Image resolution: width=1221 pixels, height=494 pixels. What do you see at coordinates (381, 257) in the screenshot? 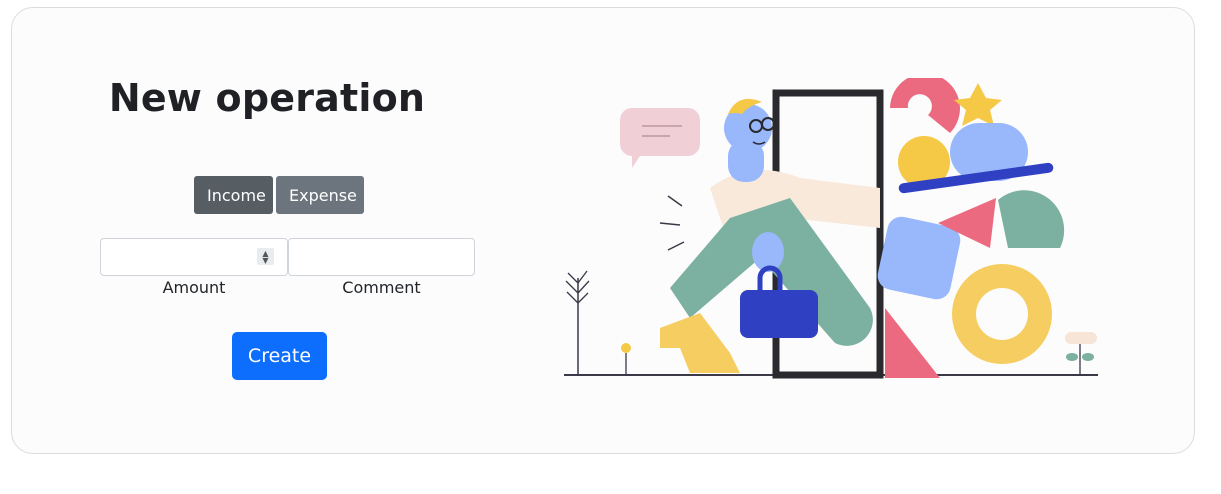
I see `comment-input` at bounding box center [381, 257].